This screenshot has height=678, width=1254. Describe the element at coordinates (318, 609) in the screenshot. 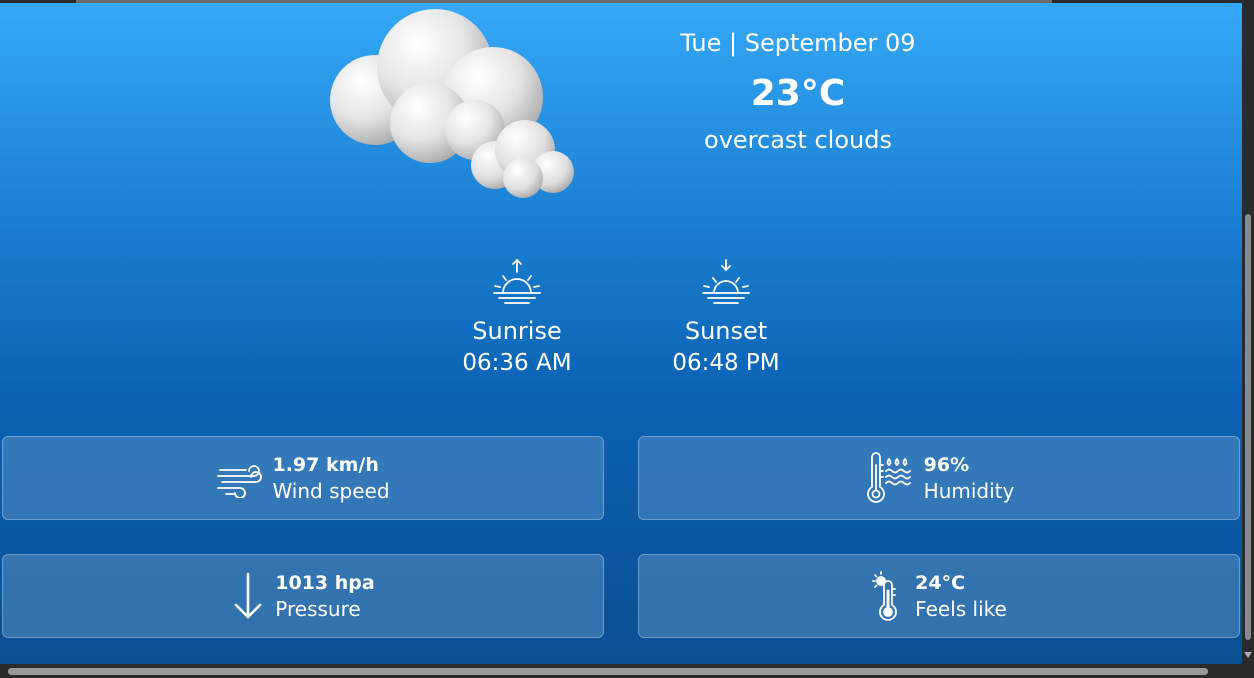

I see `pressure-label: Pressure` at that location.